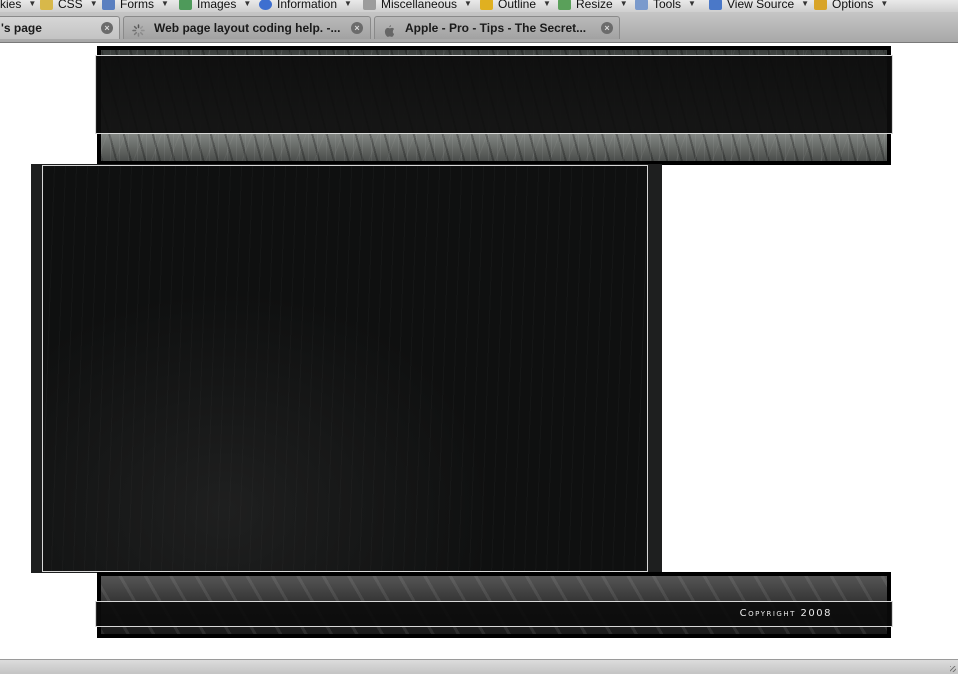  I want to click on forms-icon, so click(108, 5).